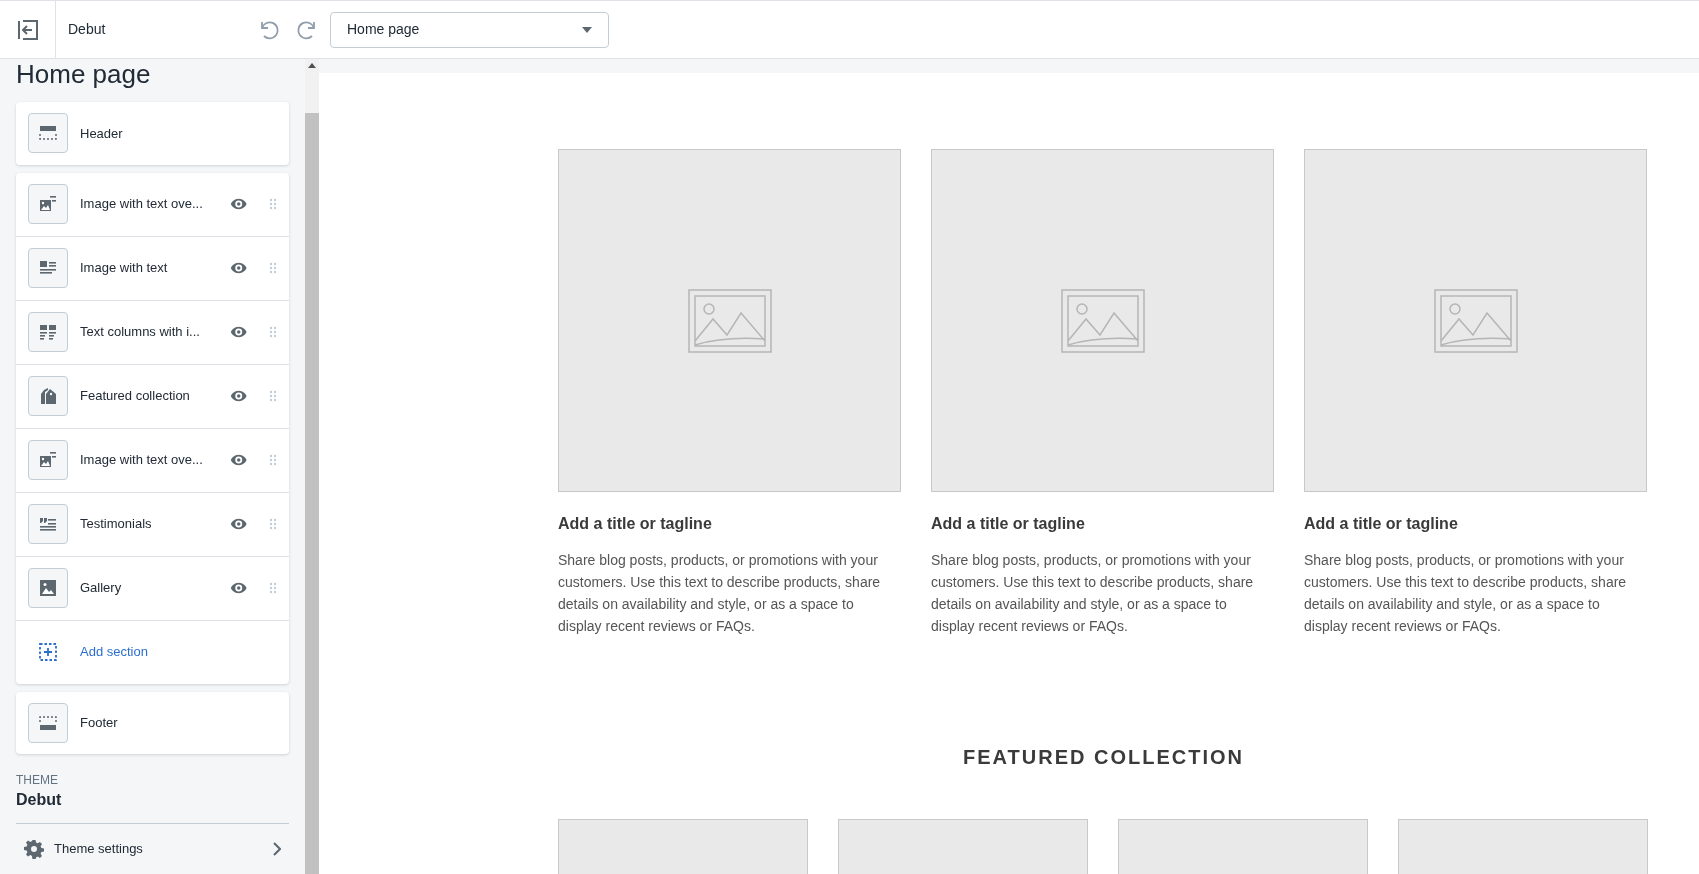  Describe the element at coordinates (101, 588) in the screenshot. I see `section-label: Gallery` at that location.